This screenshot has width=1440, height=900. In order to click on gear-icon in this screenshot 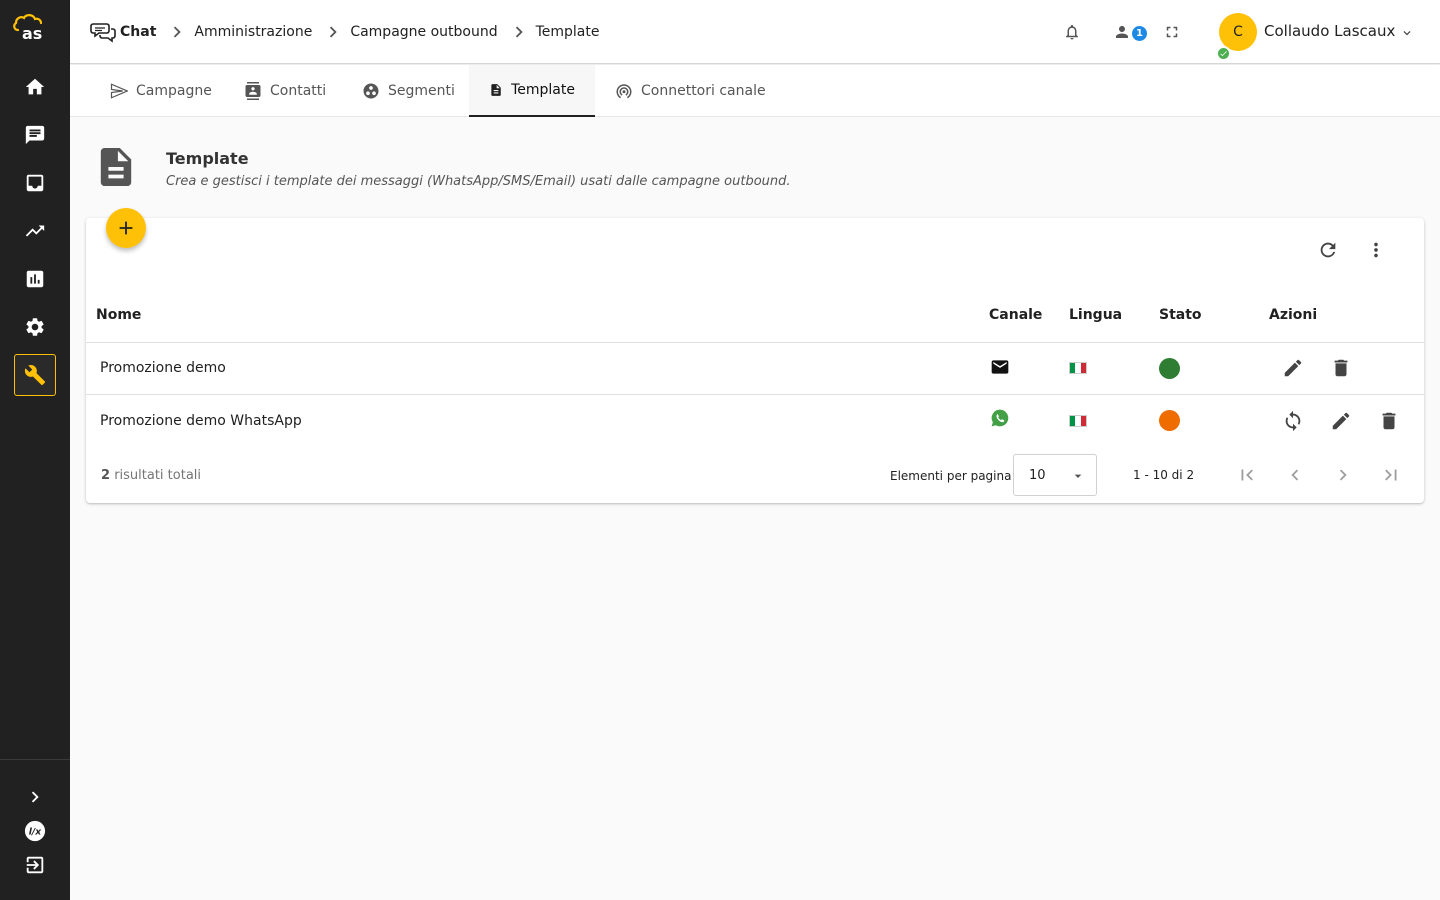, I will do `click(35, 327)`.